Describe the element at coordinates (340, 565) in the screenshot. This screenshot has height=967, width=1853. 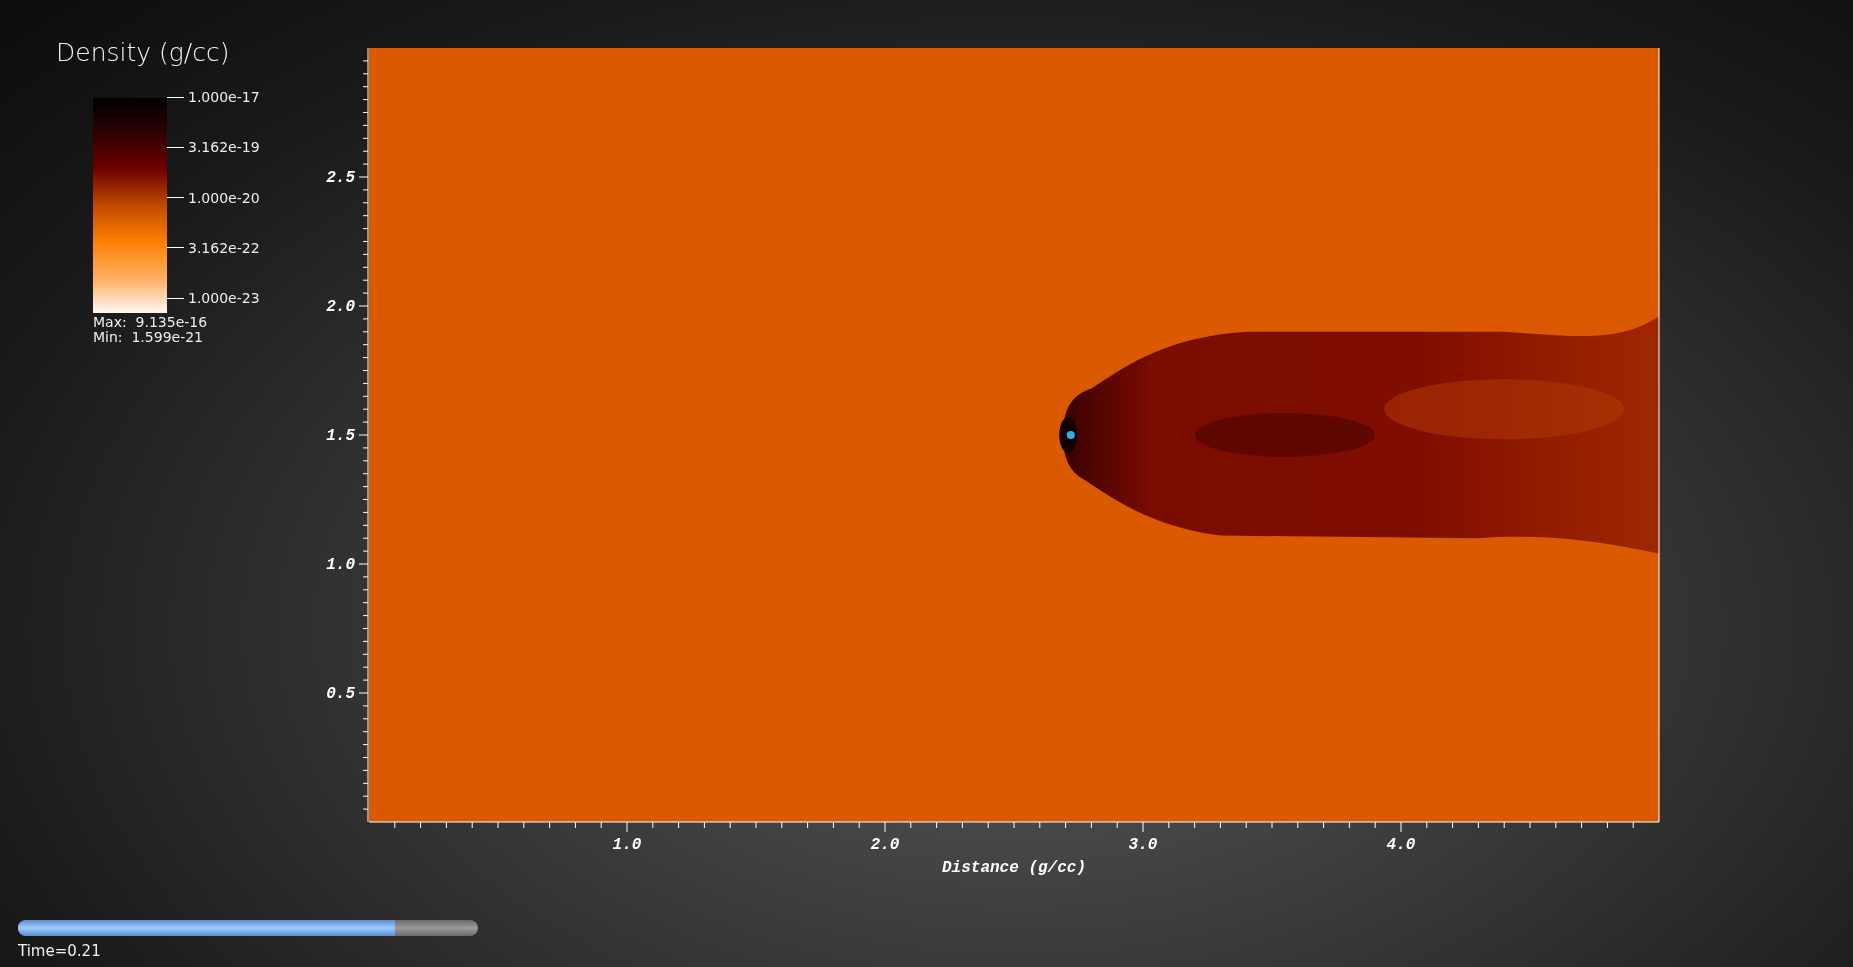
I see `y-tick-label: 1.0` at that location.